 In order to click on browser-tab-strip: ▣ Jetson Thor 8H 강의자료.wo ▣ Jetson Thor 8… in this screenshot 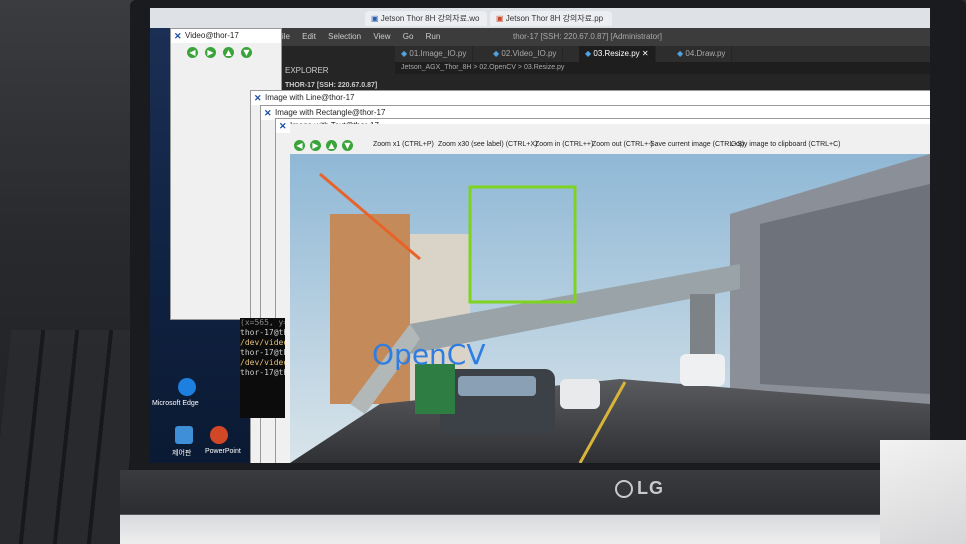, I will do `click(540, 18)`.